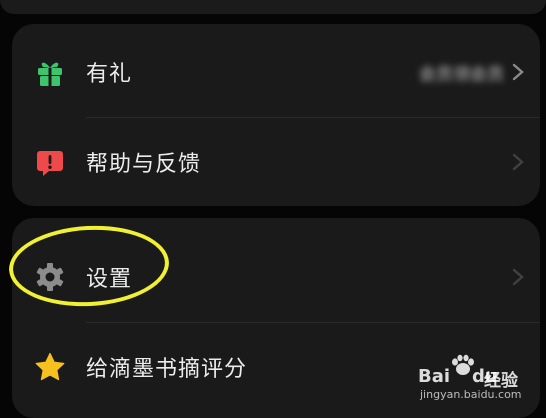 This screenshot has height=418, width=546. What do you see at coordinates (471, 394) in the screenshot?
I see `watermark-url: jingyan.baidu.com` at bounding box center [471, 394].